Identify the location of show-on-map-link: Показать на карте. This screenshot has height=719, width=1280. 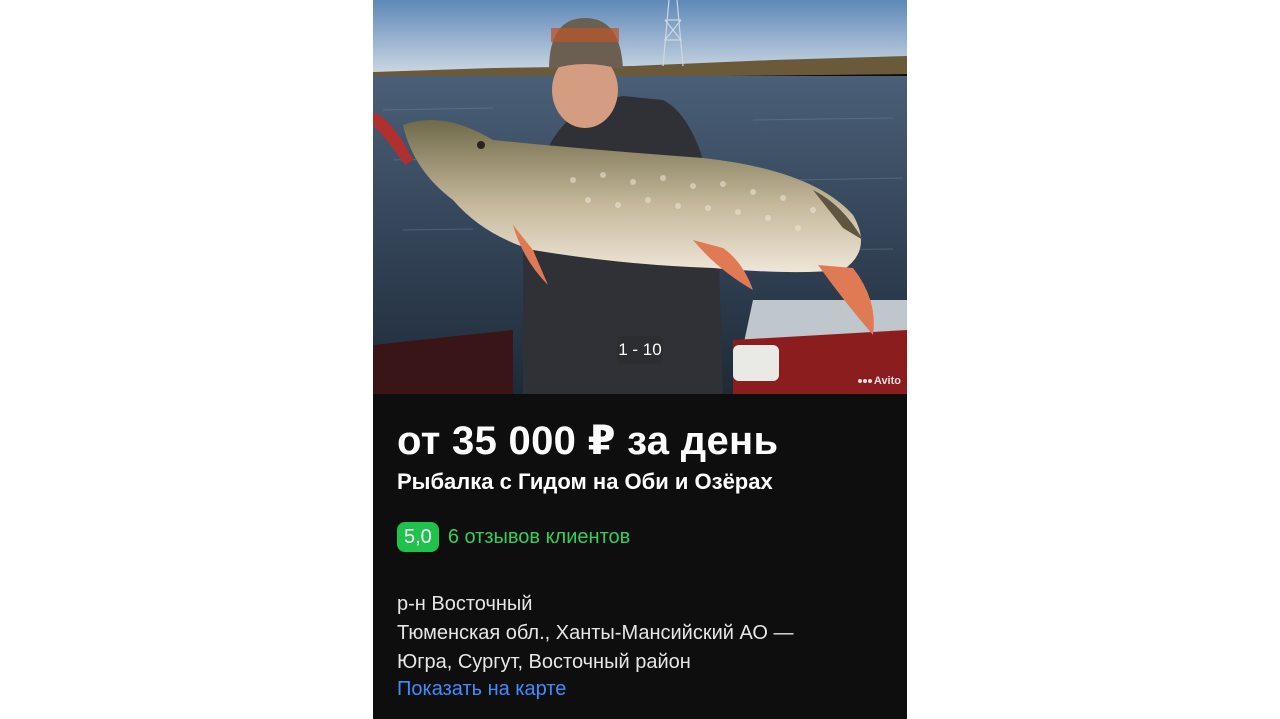
(481, 689).